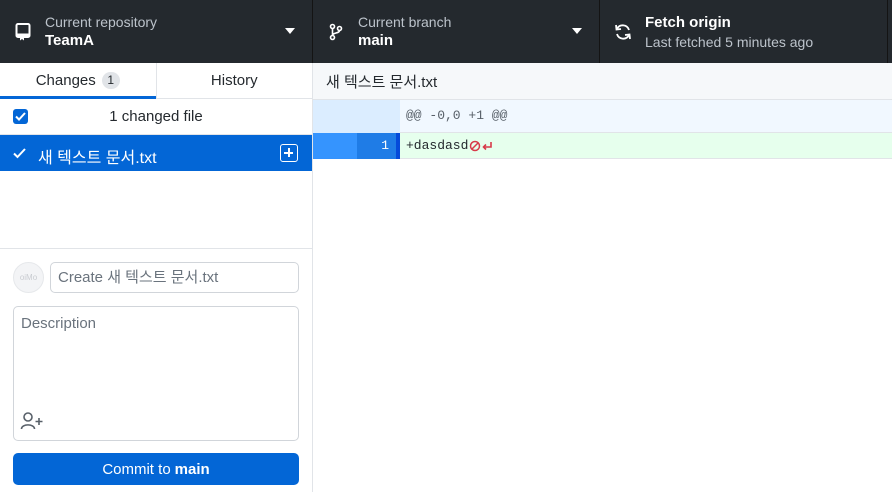 The height and width of the screenshot is (492, 892). I want to click on fetch-subtitle: Last fetched 5 minutes ago, so click(729, 41).